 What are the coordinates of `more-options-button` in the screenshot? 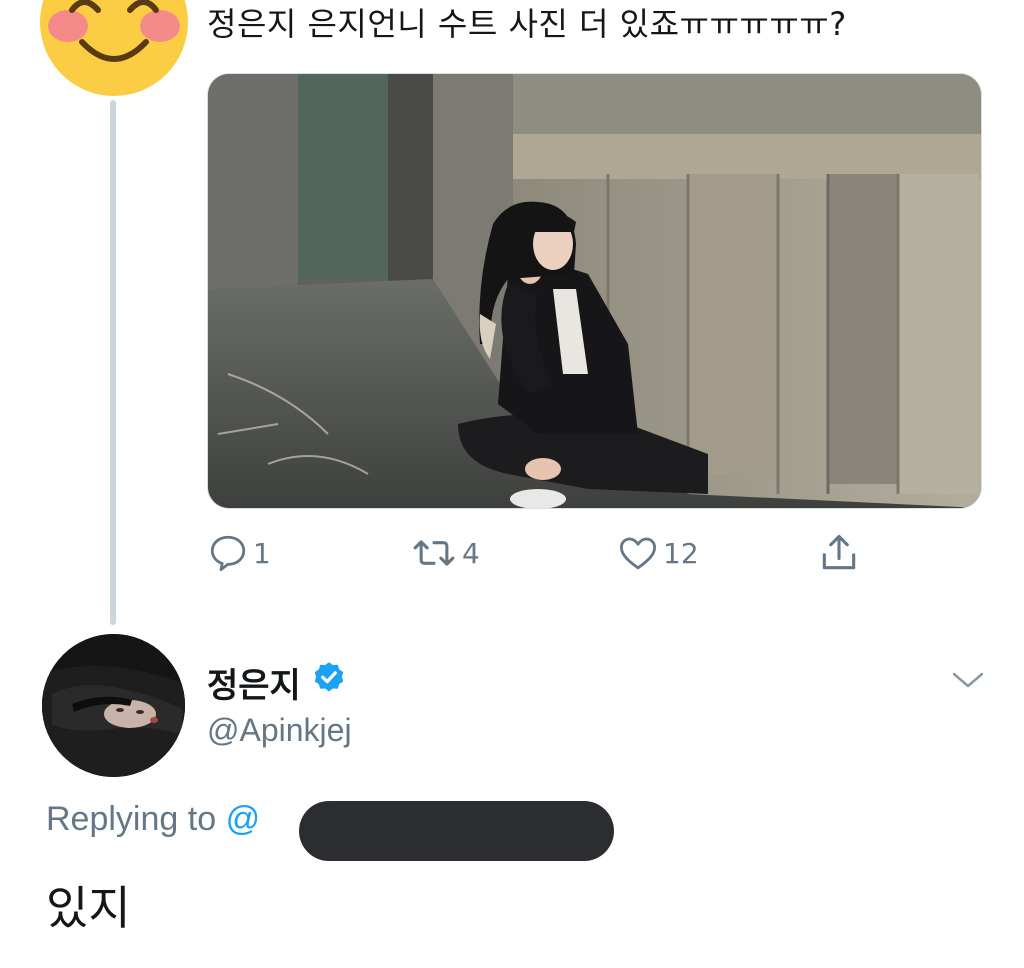 It's located at (968, 682).